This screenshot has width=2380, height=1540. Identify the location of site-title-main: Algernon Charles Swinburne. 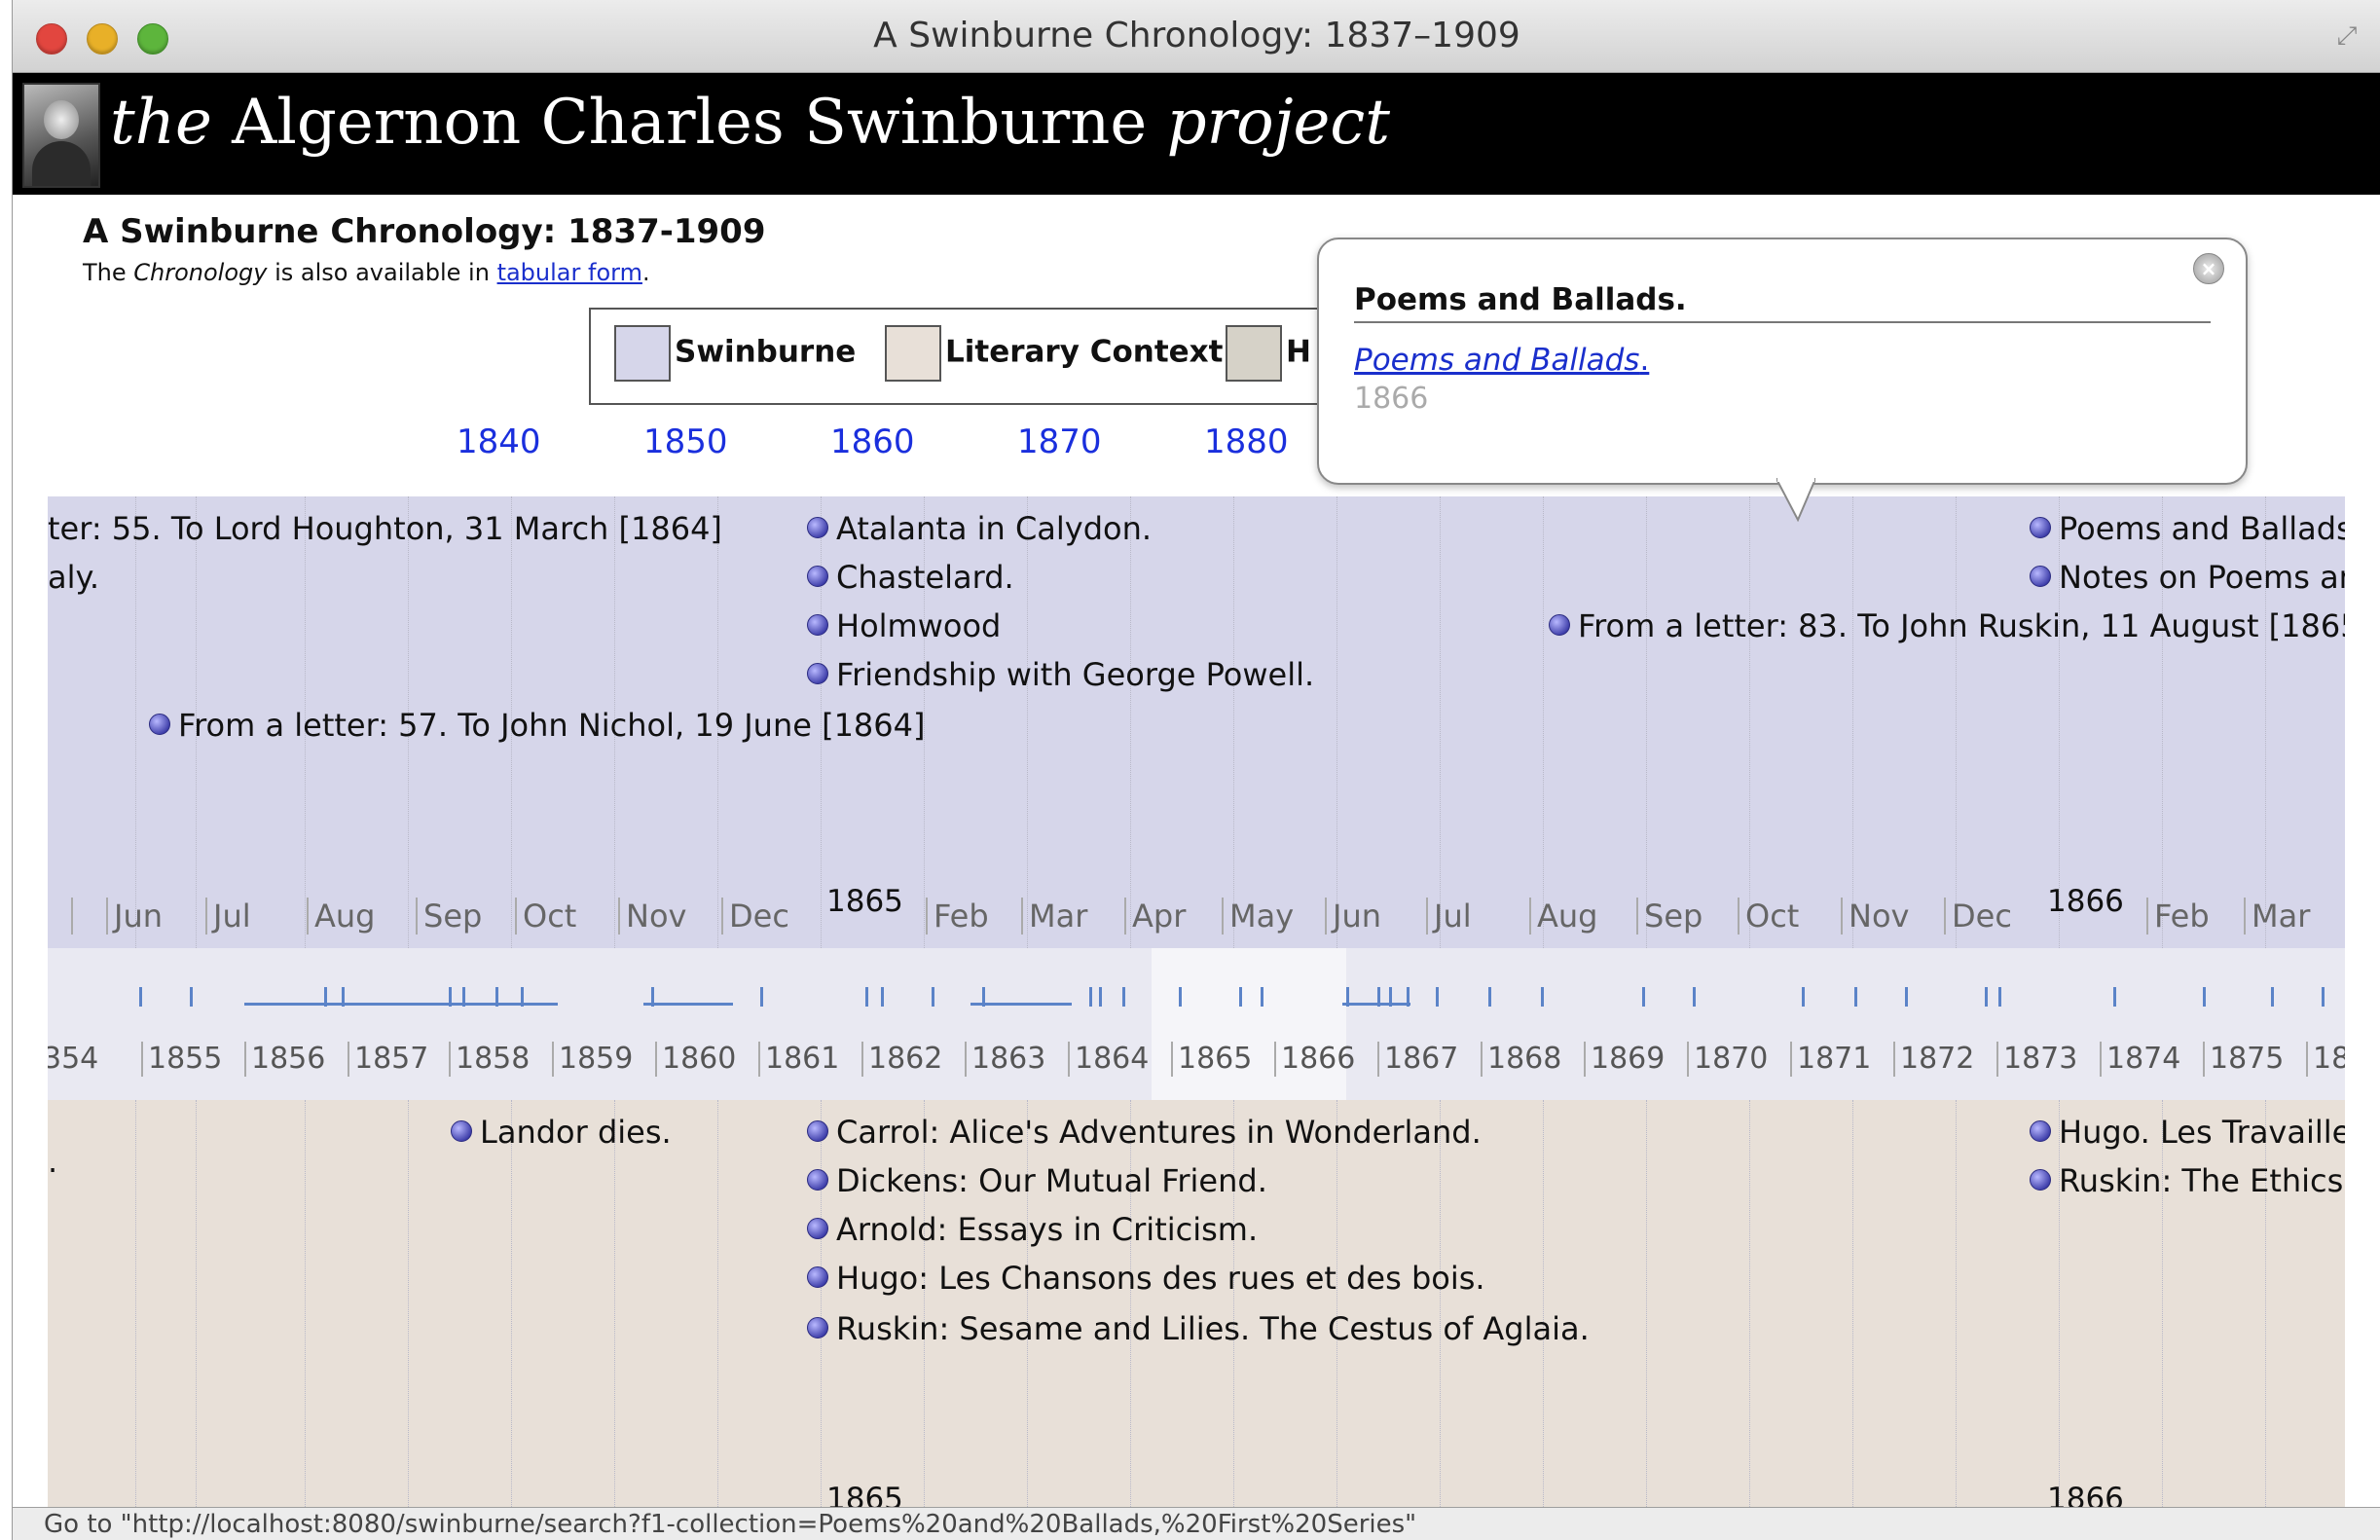
(690, 123).